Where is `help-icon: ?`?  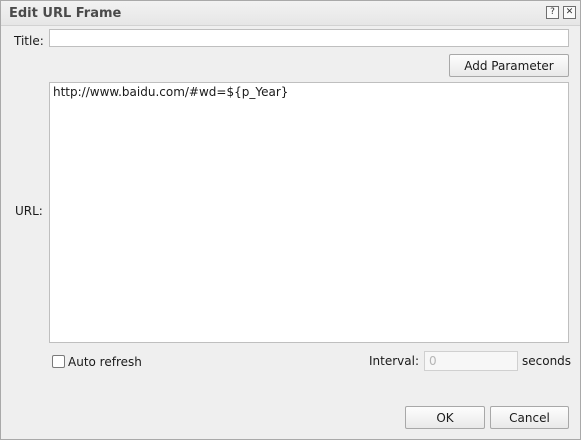
help-icon: ? is located at coordinates (552, 12).